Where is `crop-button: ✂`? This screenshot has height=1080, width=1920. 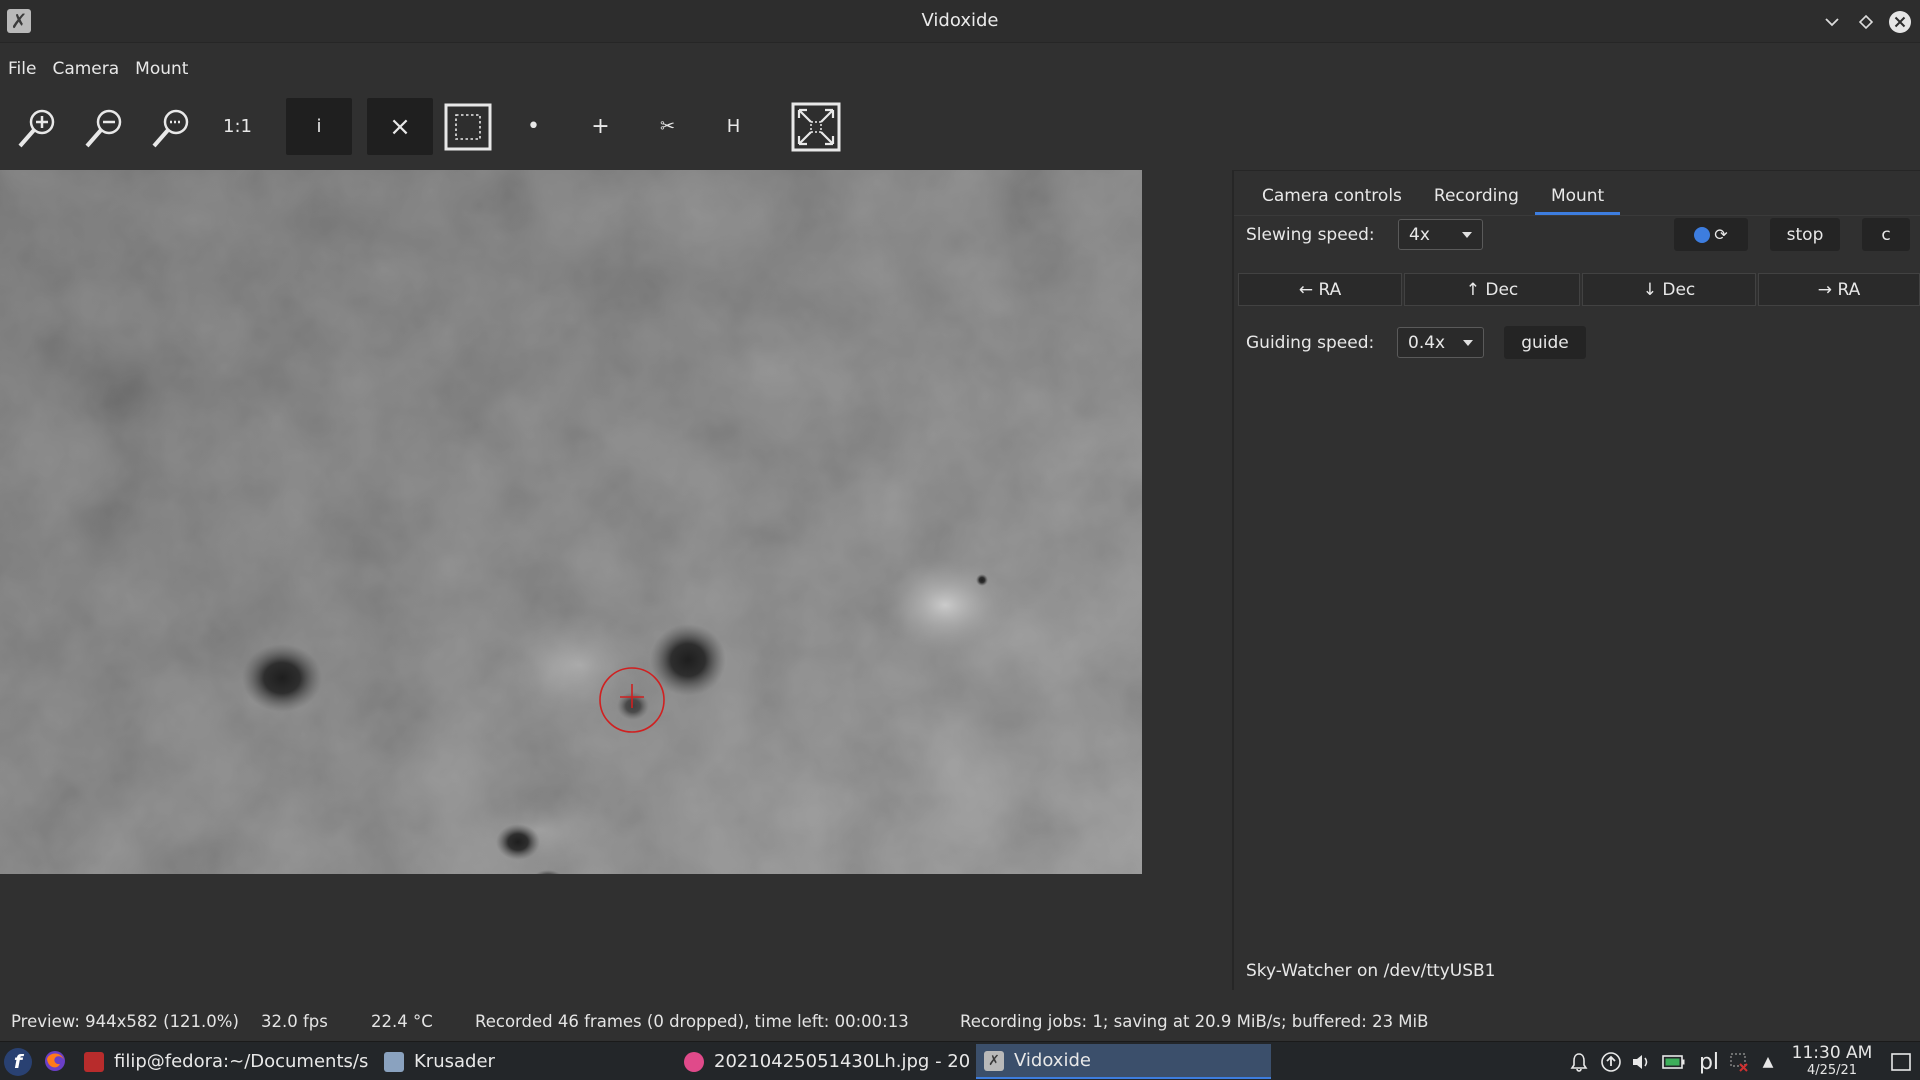
crop-button: ✂ is located at coordinates (667, 126).